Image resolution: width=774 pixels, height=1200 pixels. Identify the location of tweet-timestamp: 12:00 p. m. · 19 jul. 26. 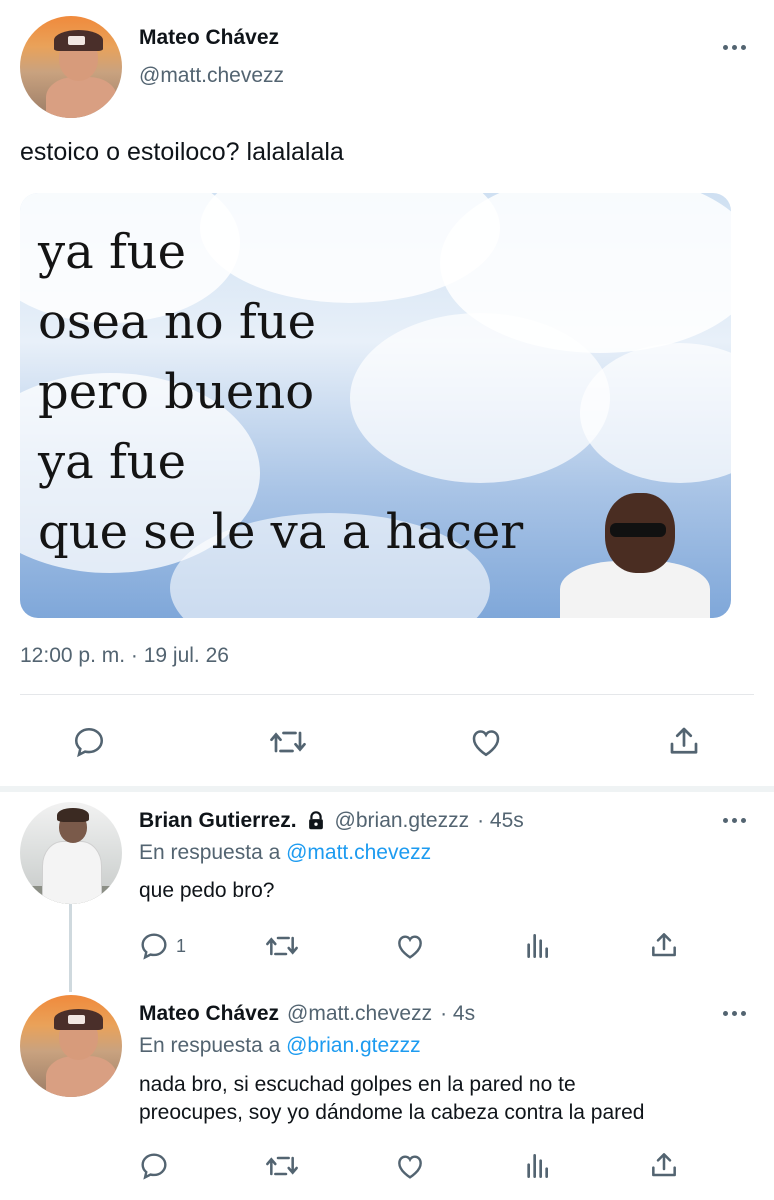
(124, 656).